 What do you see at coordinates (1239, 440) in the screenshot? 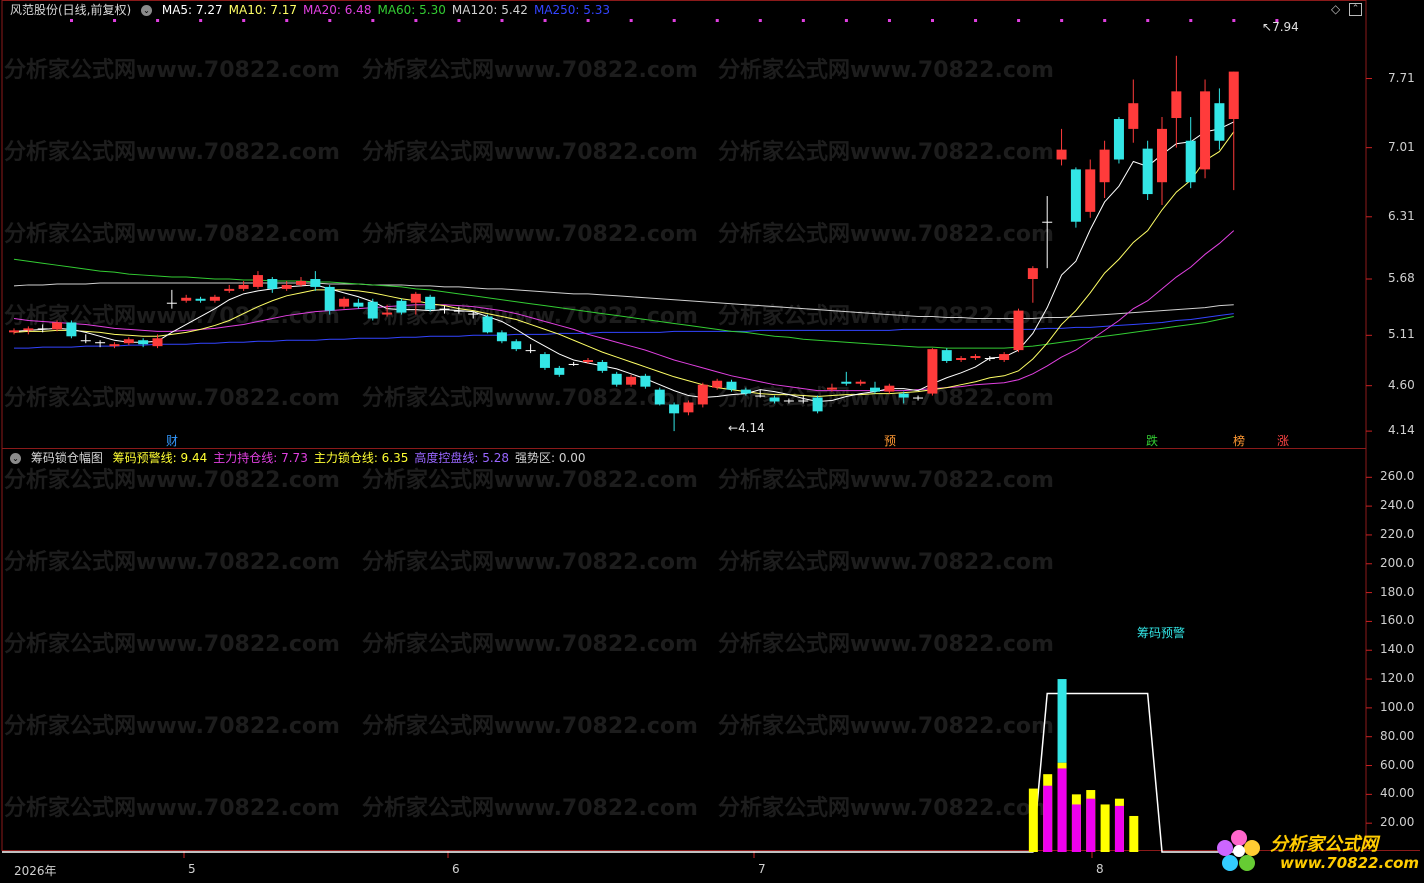
I see `event-marker: 榜` at bounding box center [1239, 440].